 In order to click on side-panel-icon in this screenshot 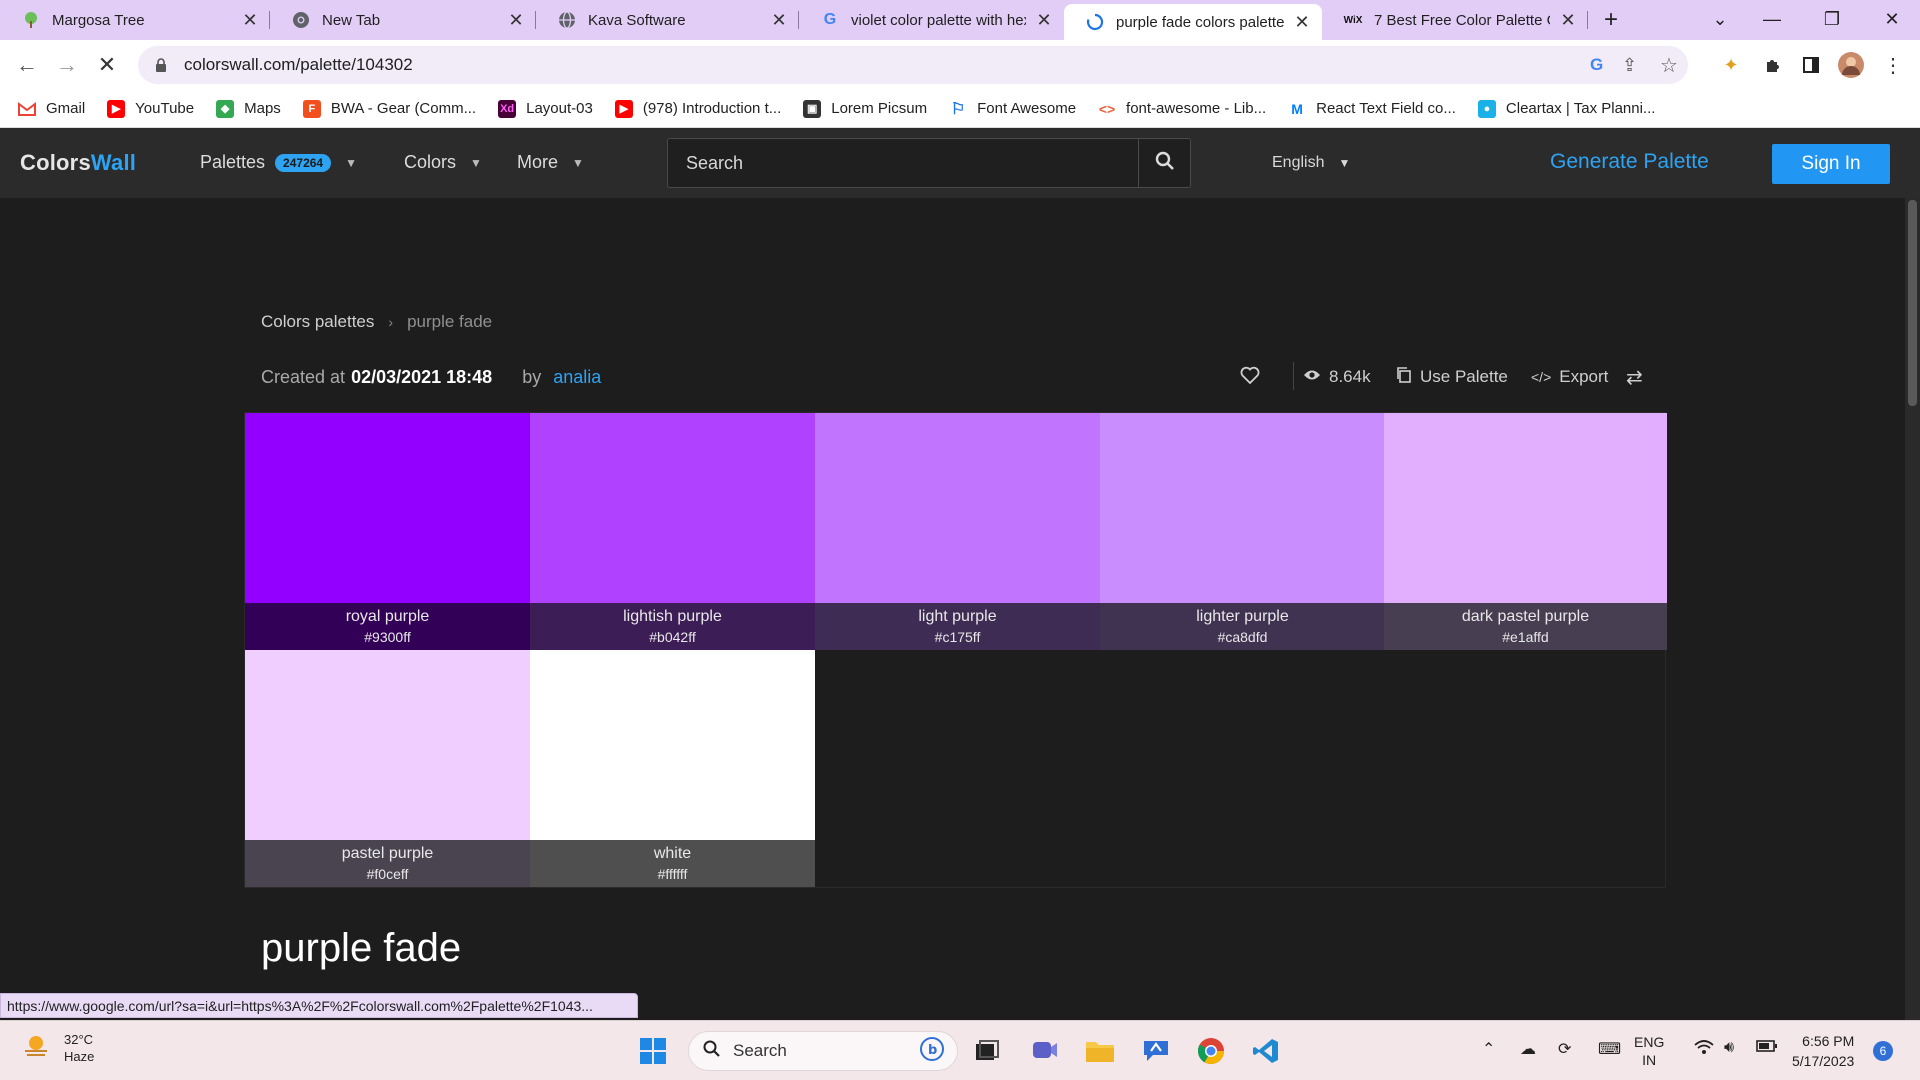, I will do `click(1811, 65)`.